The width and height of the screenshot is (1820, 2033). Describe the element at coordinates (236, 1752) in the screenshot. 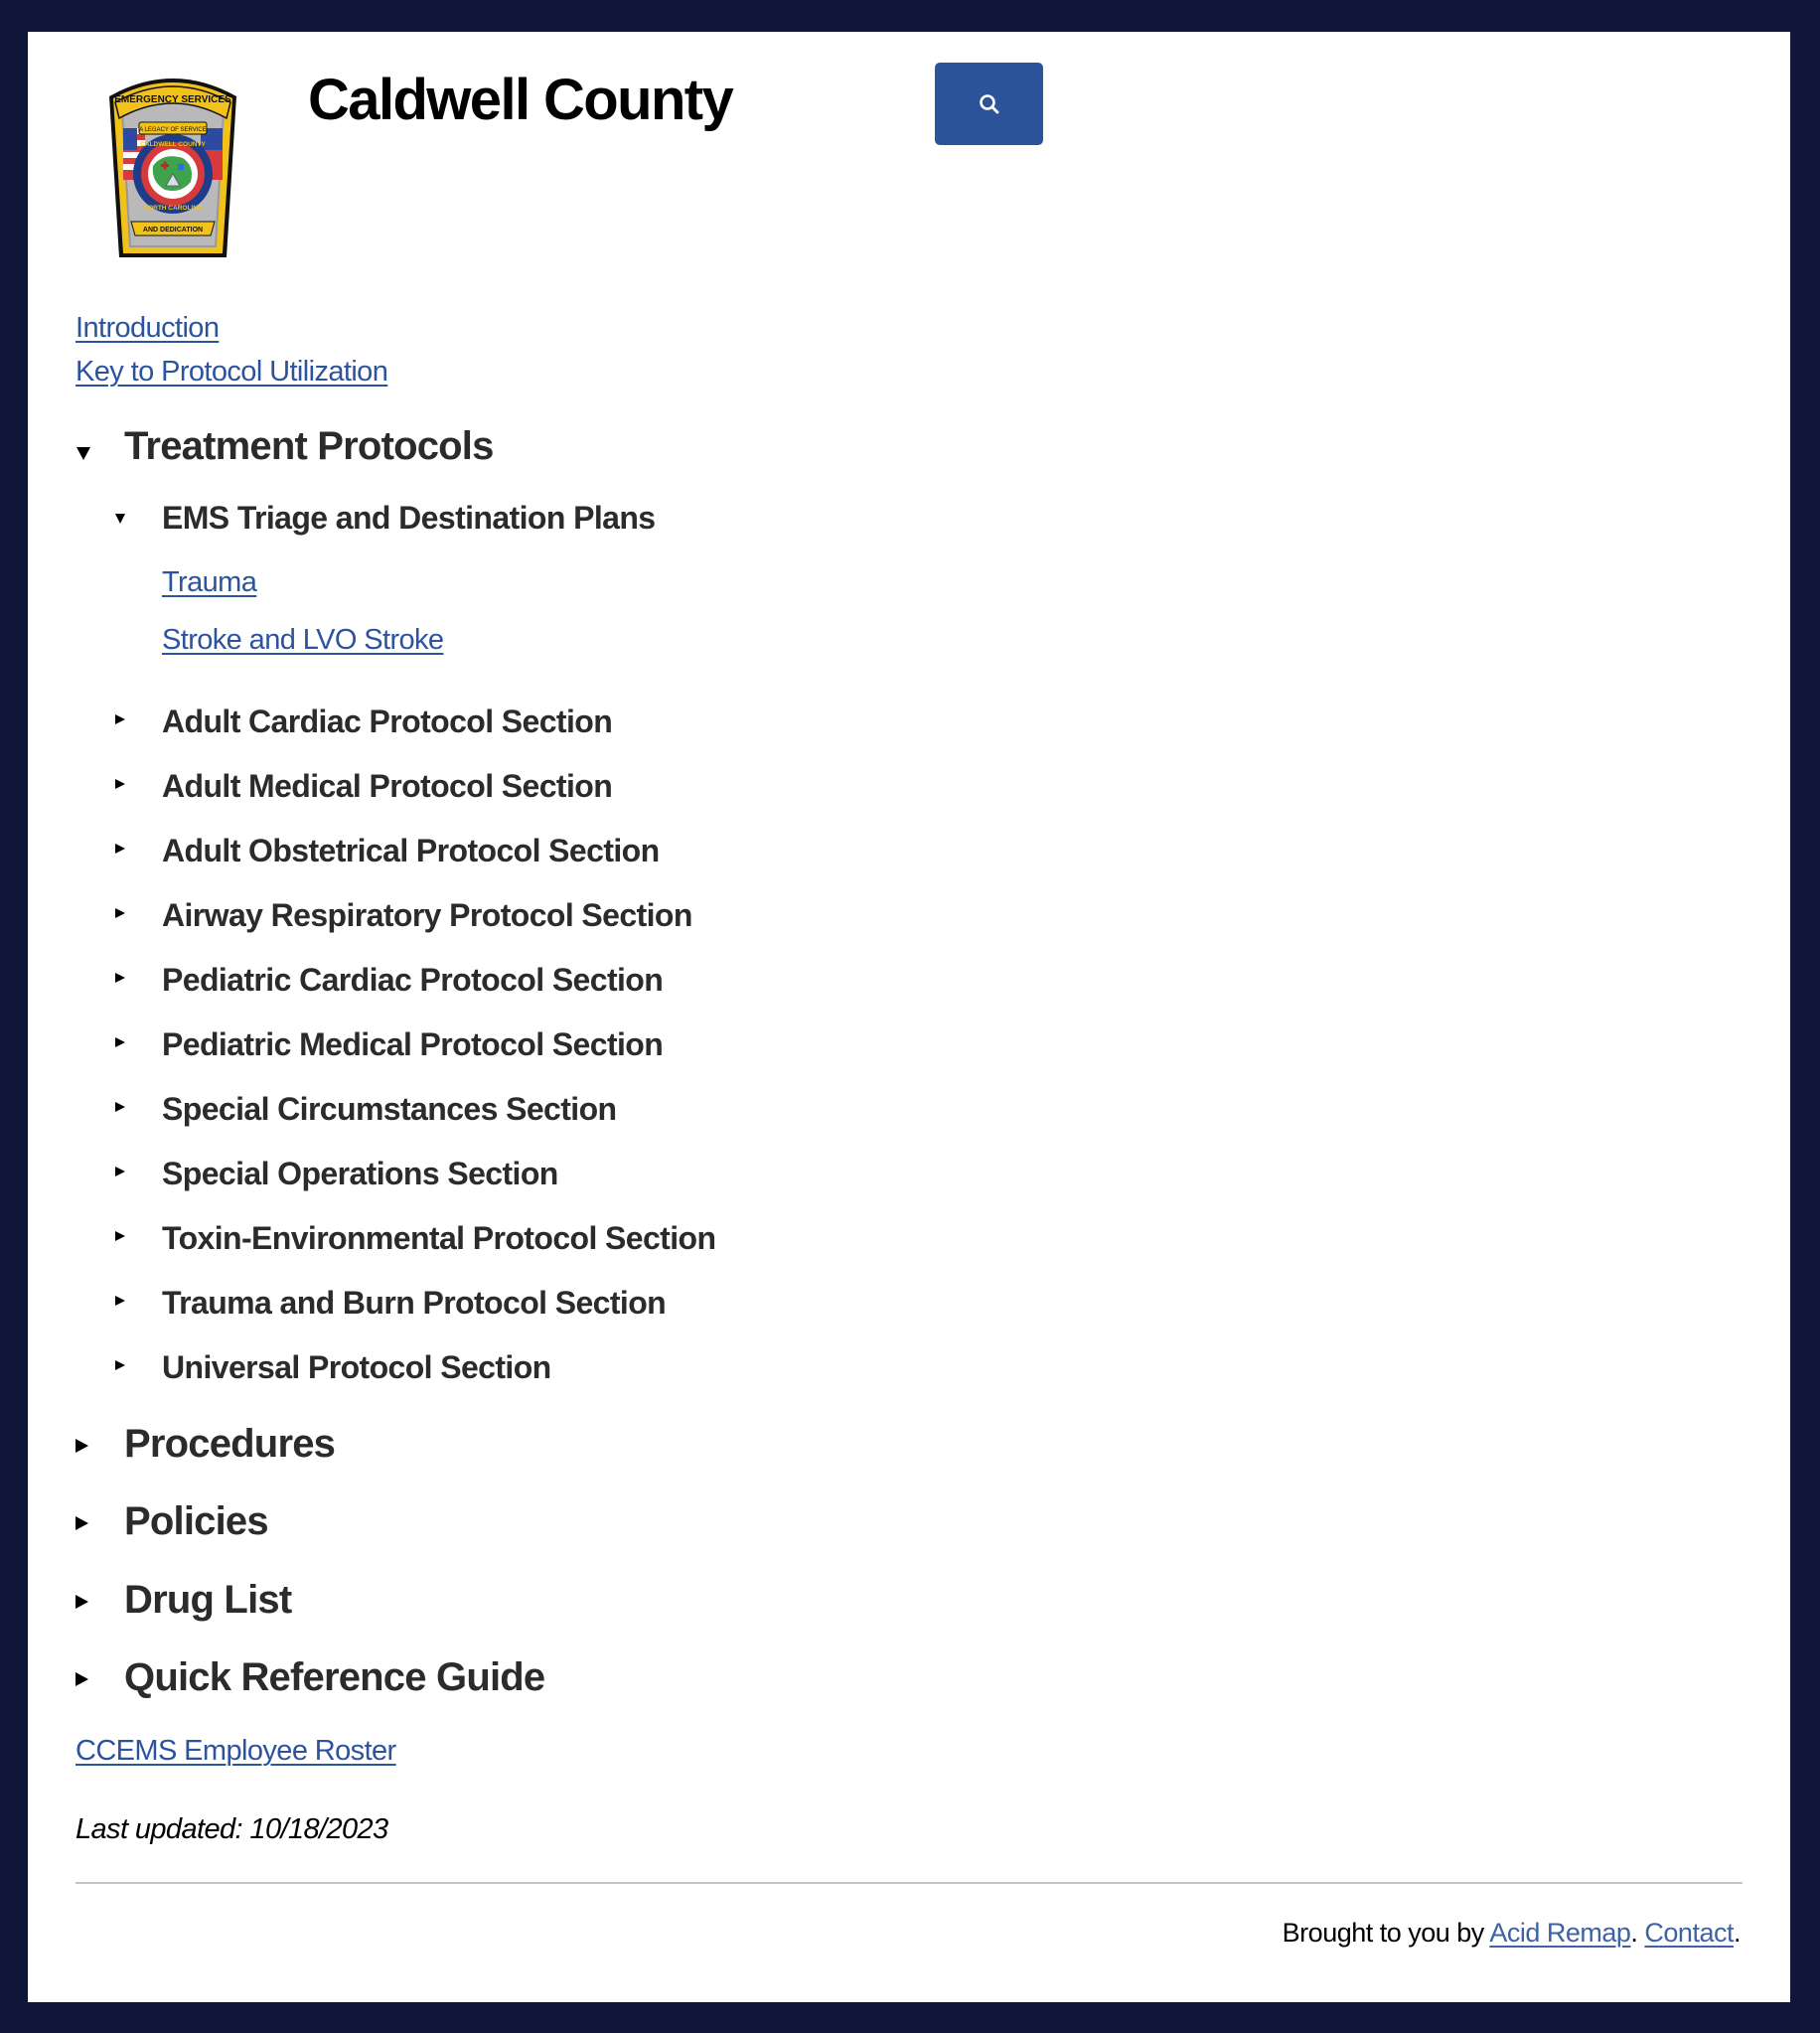

I see `employee-roster-link: CCEMS Employee Roster` at that location.